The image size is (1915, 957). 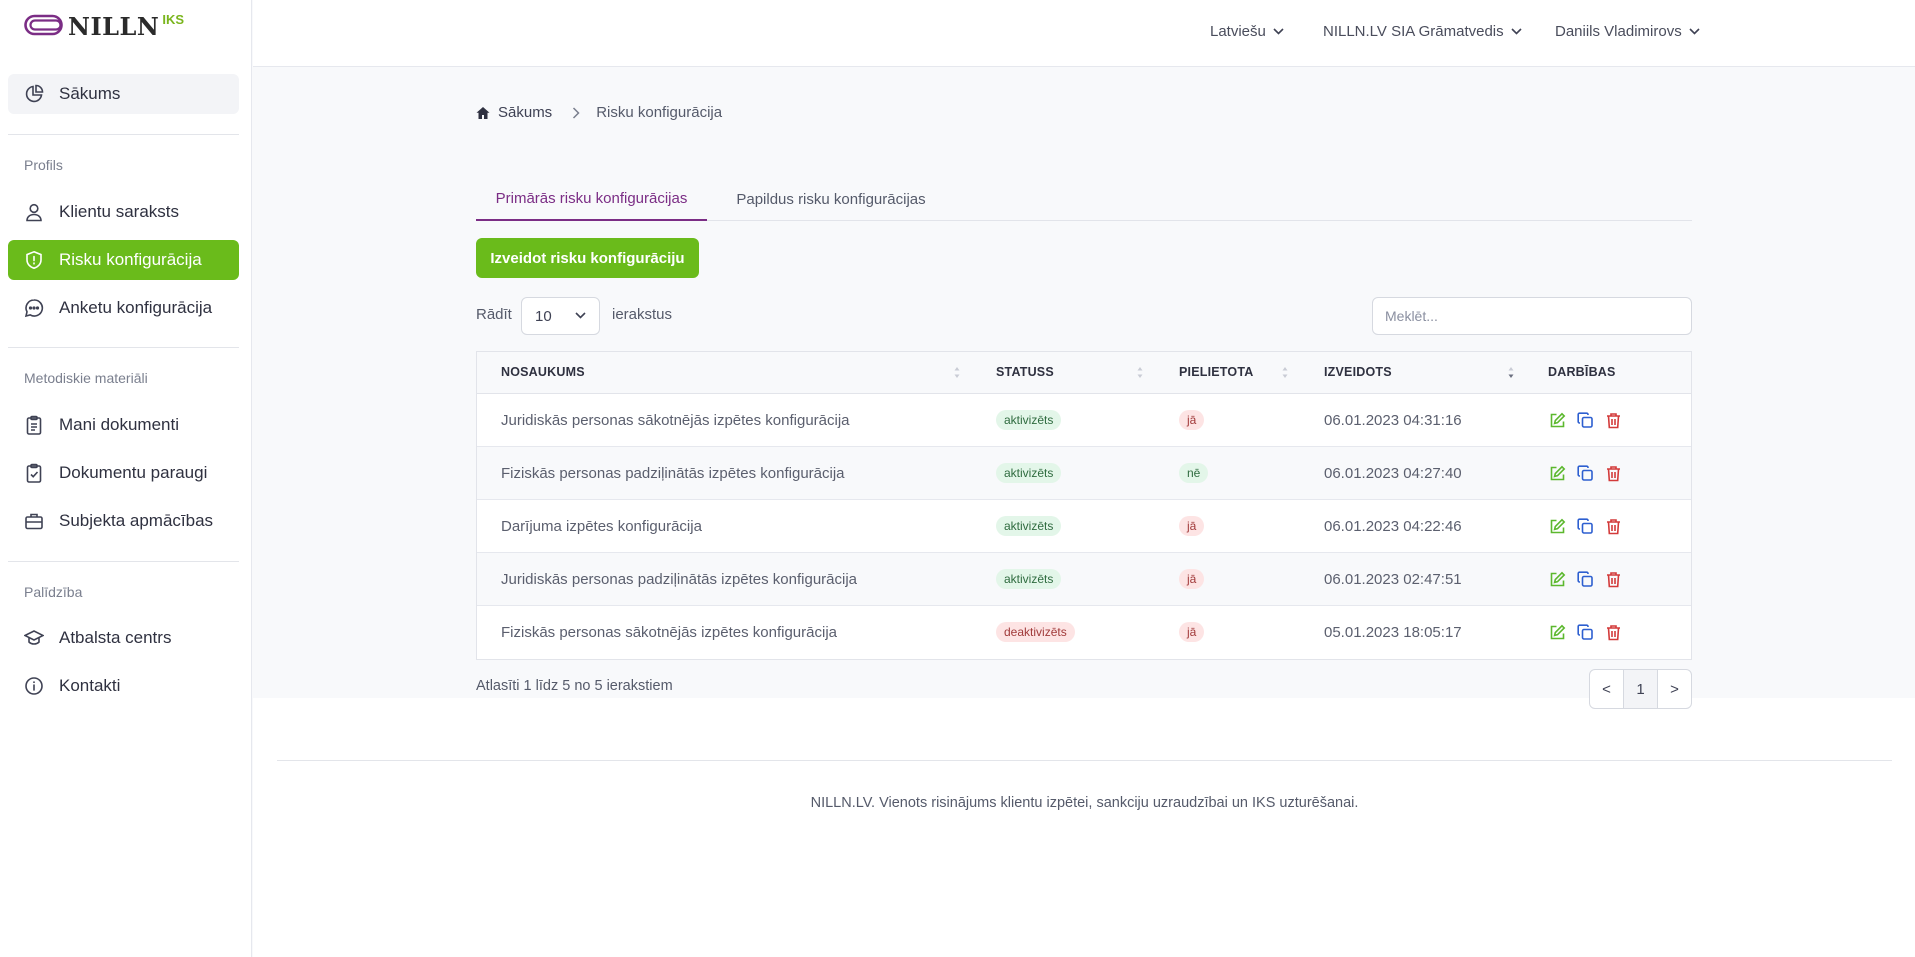 I want to click on company-dropdown: NILLN.LV SIA Grāmatvedis, so click(x=1422, y=31).